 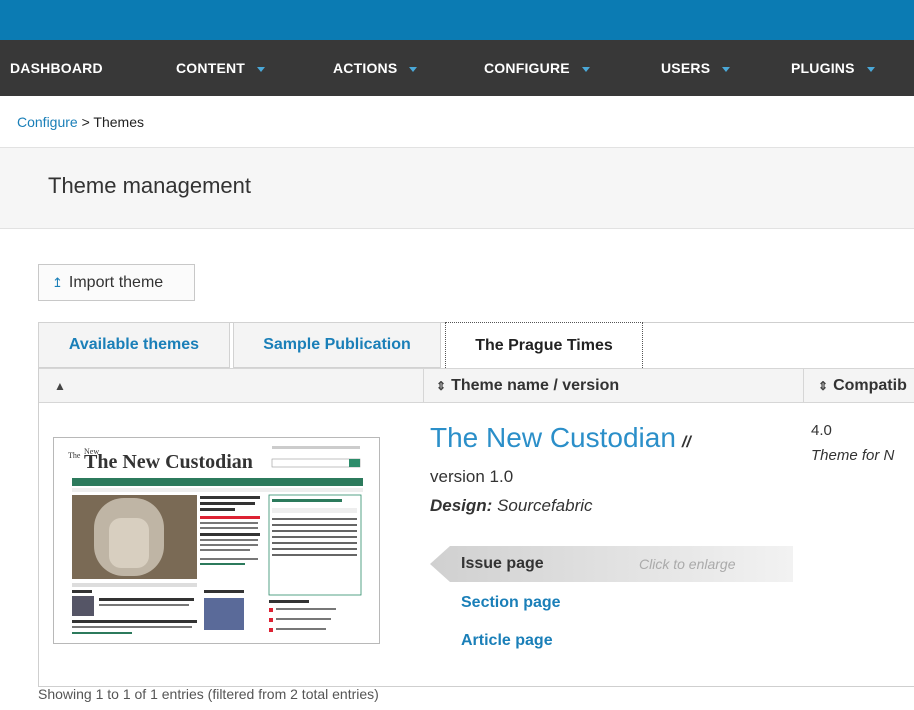 I want to click on preview-tab-section: Section page, so click(x=511, y=603).